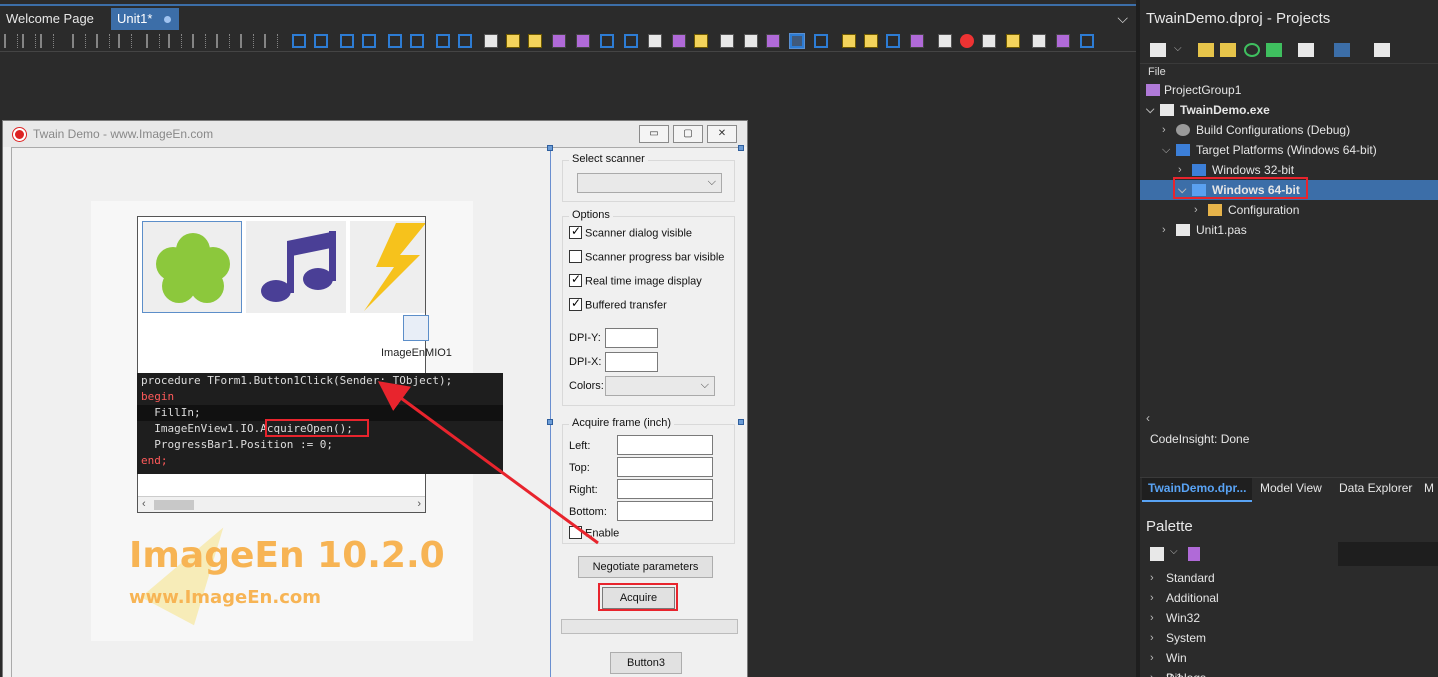  What do you see at coordinates (491, 41) in the screenshot?
I see `gear-icon` at bounding box center [491, 41].